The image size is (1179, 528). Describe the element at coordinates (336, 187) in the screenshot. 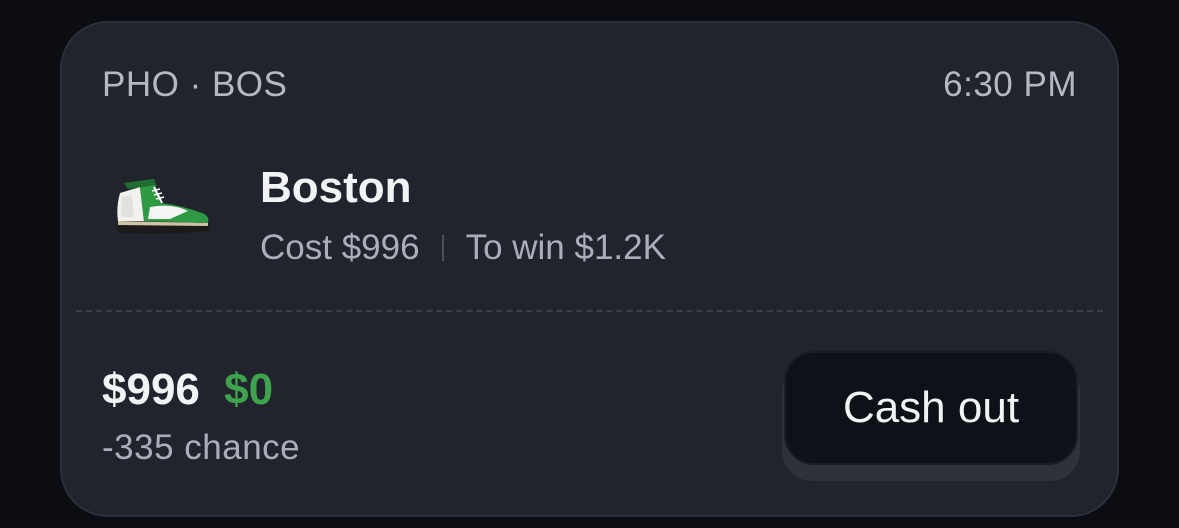

I see `team-name: Boston` at that location.